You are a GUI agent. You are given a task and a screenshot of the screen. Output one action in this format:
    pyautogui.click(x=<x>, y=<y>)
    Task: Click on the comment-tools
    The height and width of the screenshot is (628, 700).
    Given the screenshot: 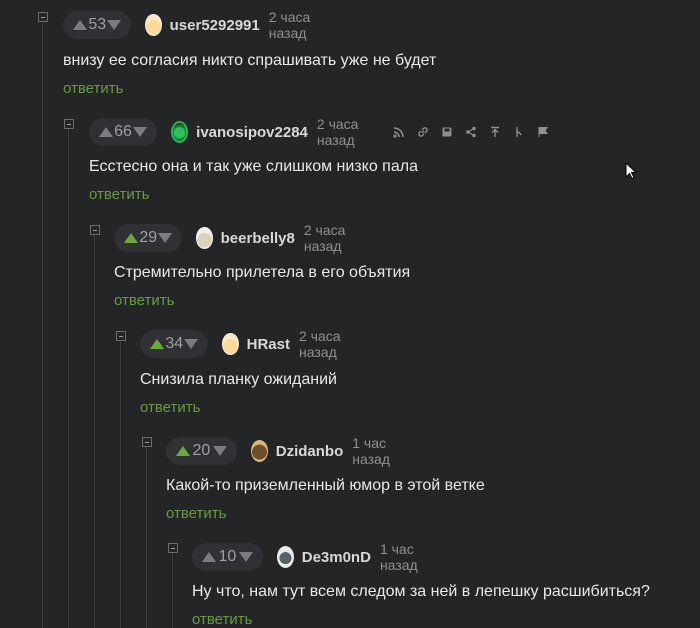 What is the action you would take?
    pyautogui.click(x=471, y=132)
    